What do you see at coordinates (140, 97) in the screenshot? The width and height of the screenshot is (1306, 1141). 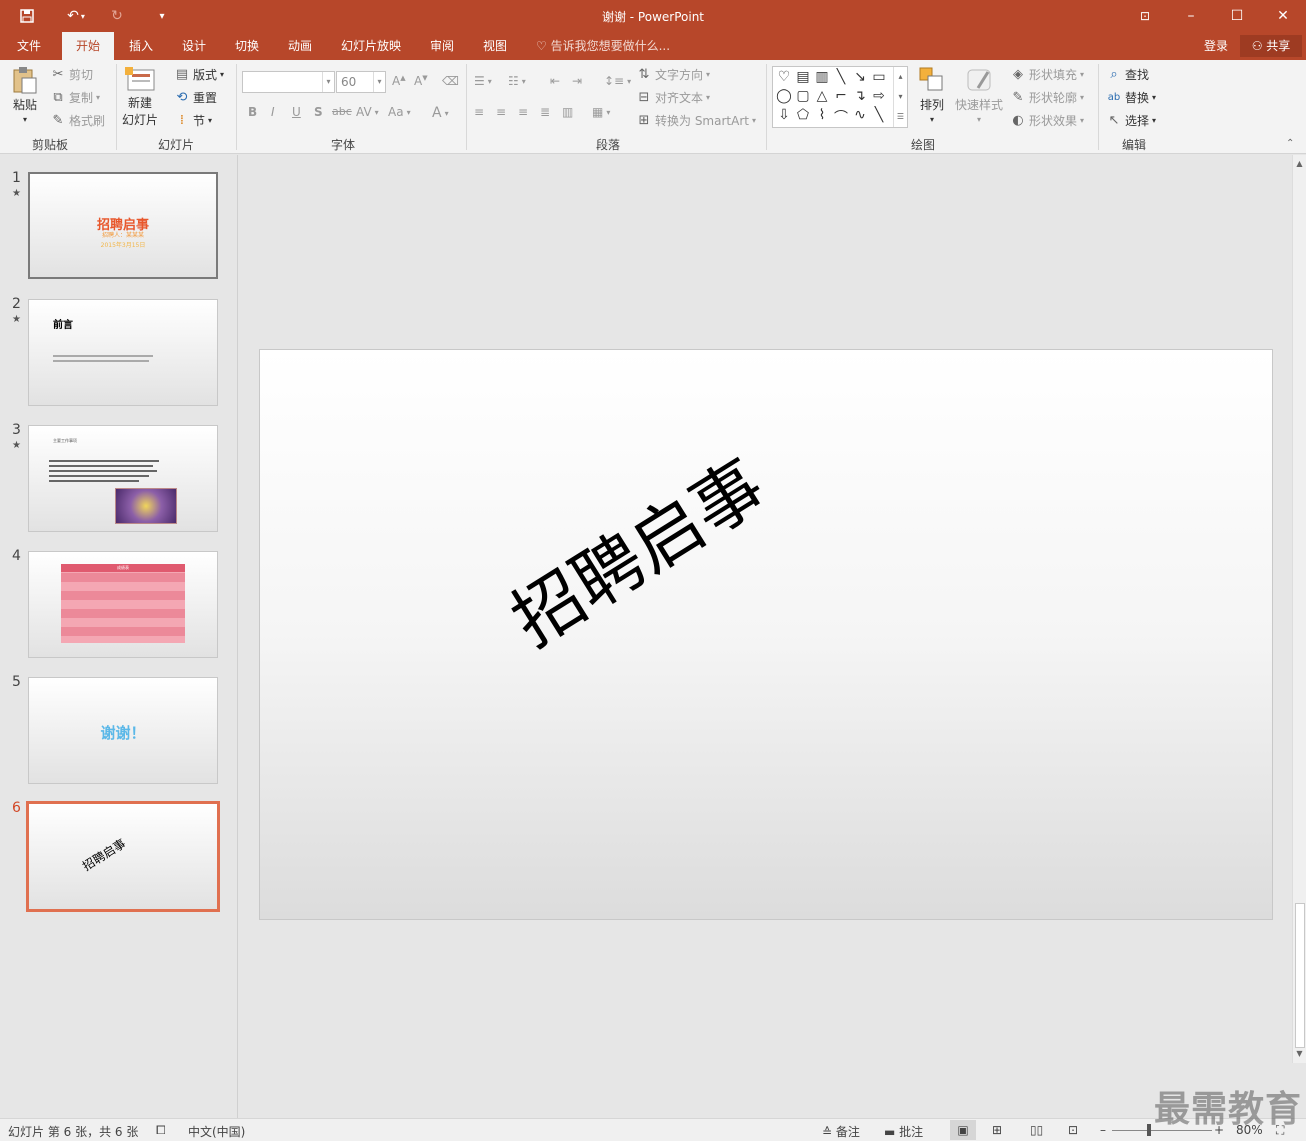 I see `new-slide-button: 新建 幻灯片` at bounding box center [140, 97].